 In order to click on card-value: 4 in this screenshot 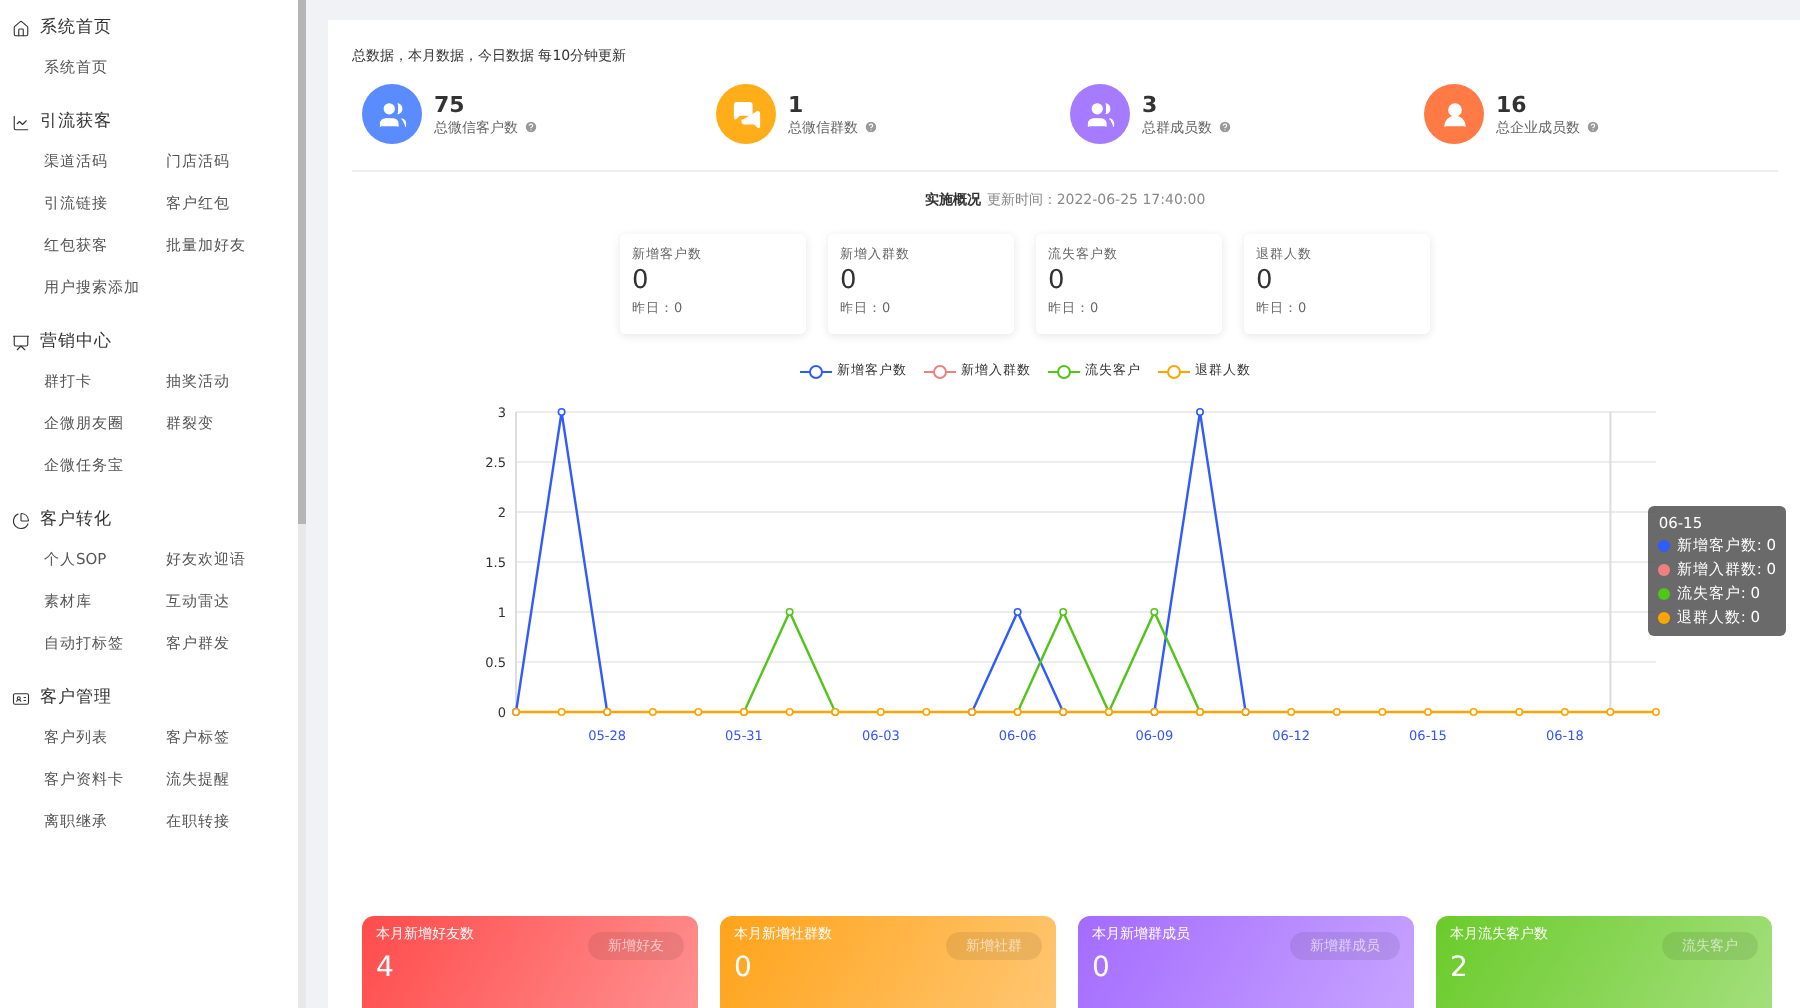, I will do `click(386, 968)`.